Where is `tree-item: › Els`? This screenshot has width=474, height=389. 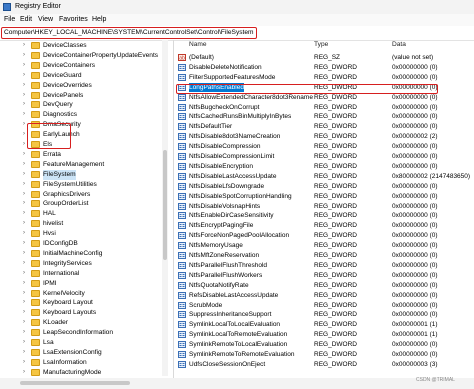
tree-item: › Els is located at coordinates (86, 145).